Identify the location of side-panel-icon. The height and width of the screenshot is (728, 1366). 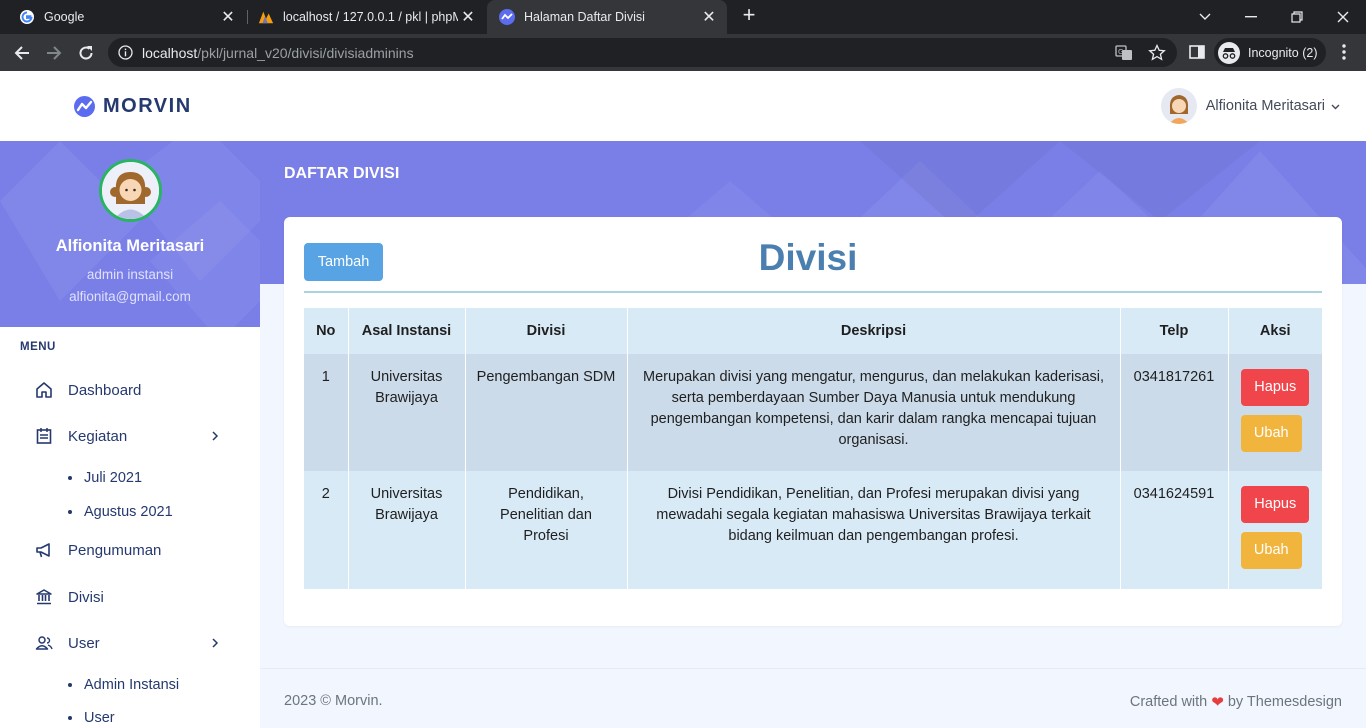
(1197, 52).